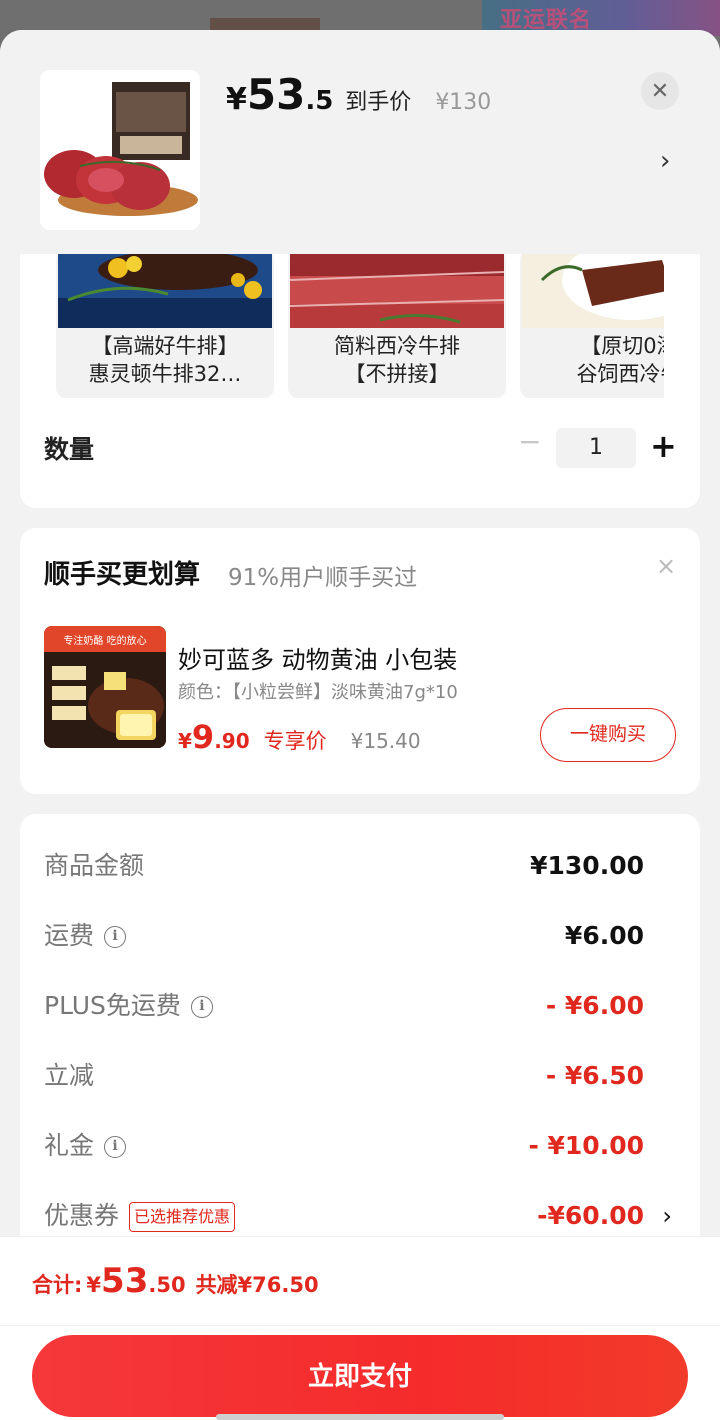 This screenshot has height=1420, width=720. Describe the element at coordinates (397, 360) in the screenshot. I see `variant-label: 简料西冷牛排 【不拼接】` at that location.